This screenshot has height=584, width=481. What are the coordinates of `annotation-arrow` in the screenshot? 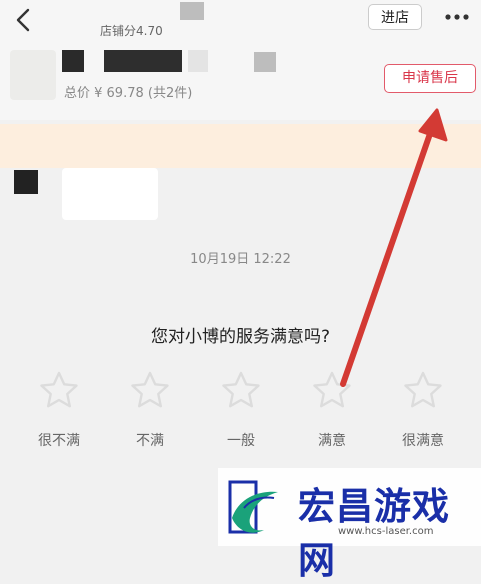 It's located at (394, 247).